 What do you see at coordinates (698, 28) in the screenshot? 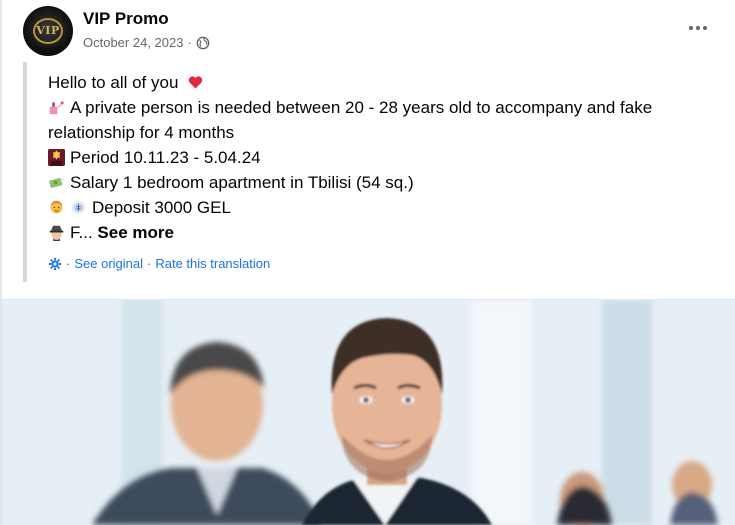
I see `more-options-button` at bounding box center [698, 28].